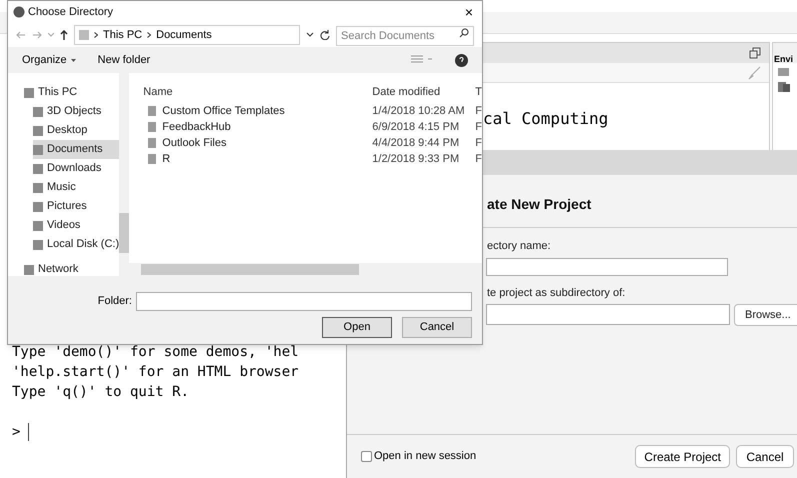 This screenshot has width=797, height=478. I want to click on column-header: T, so click(478, 92).